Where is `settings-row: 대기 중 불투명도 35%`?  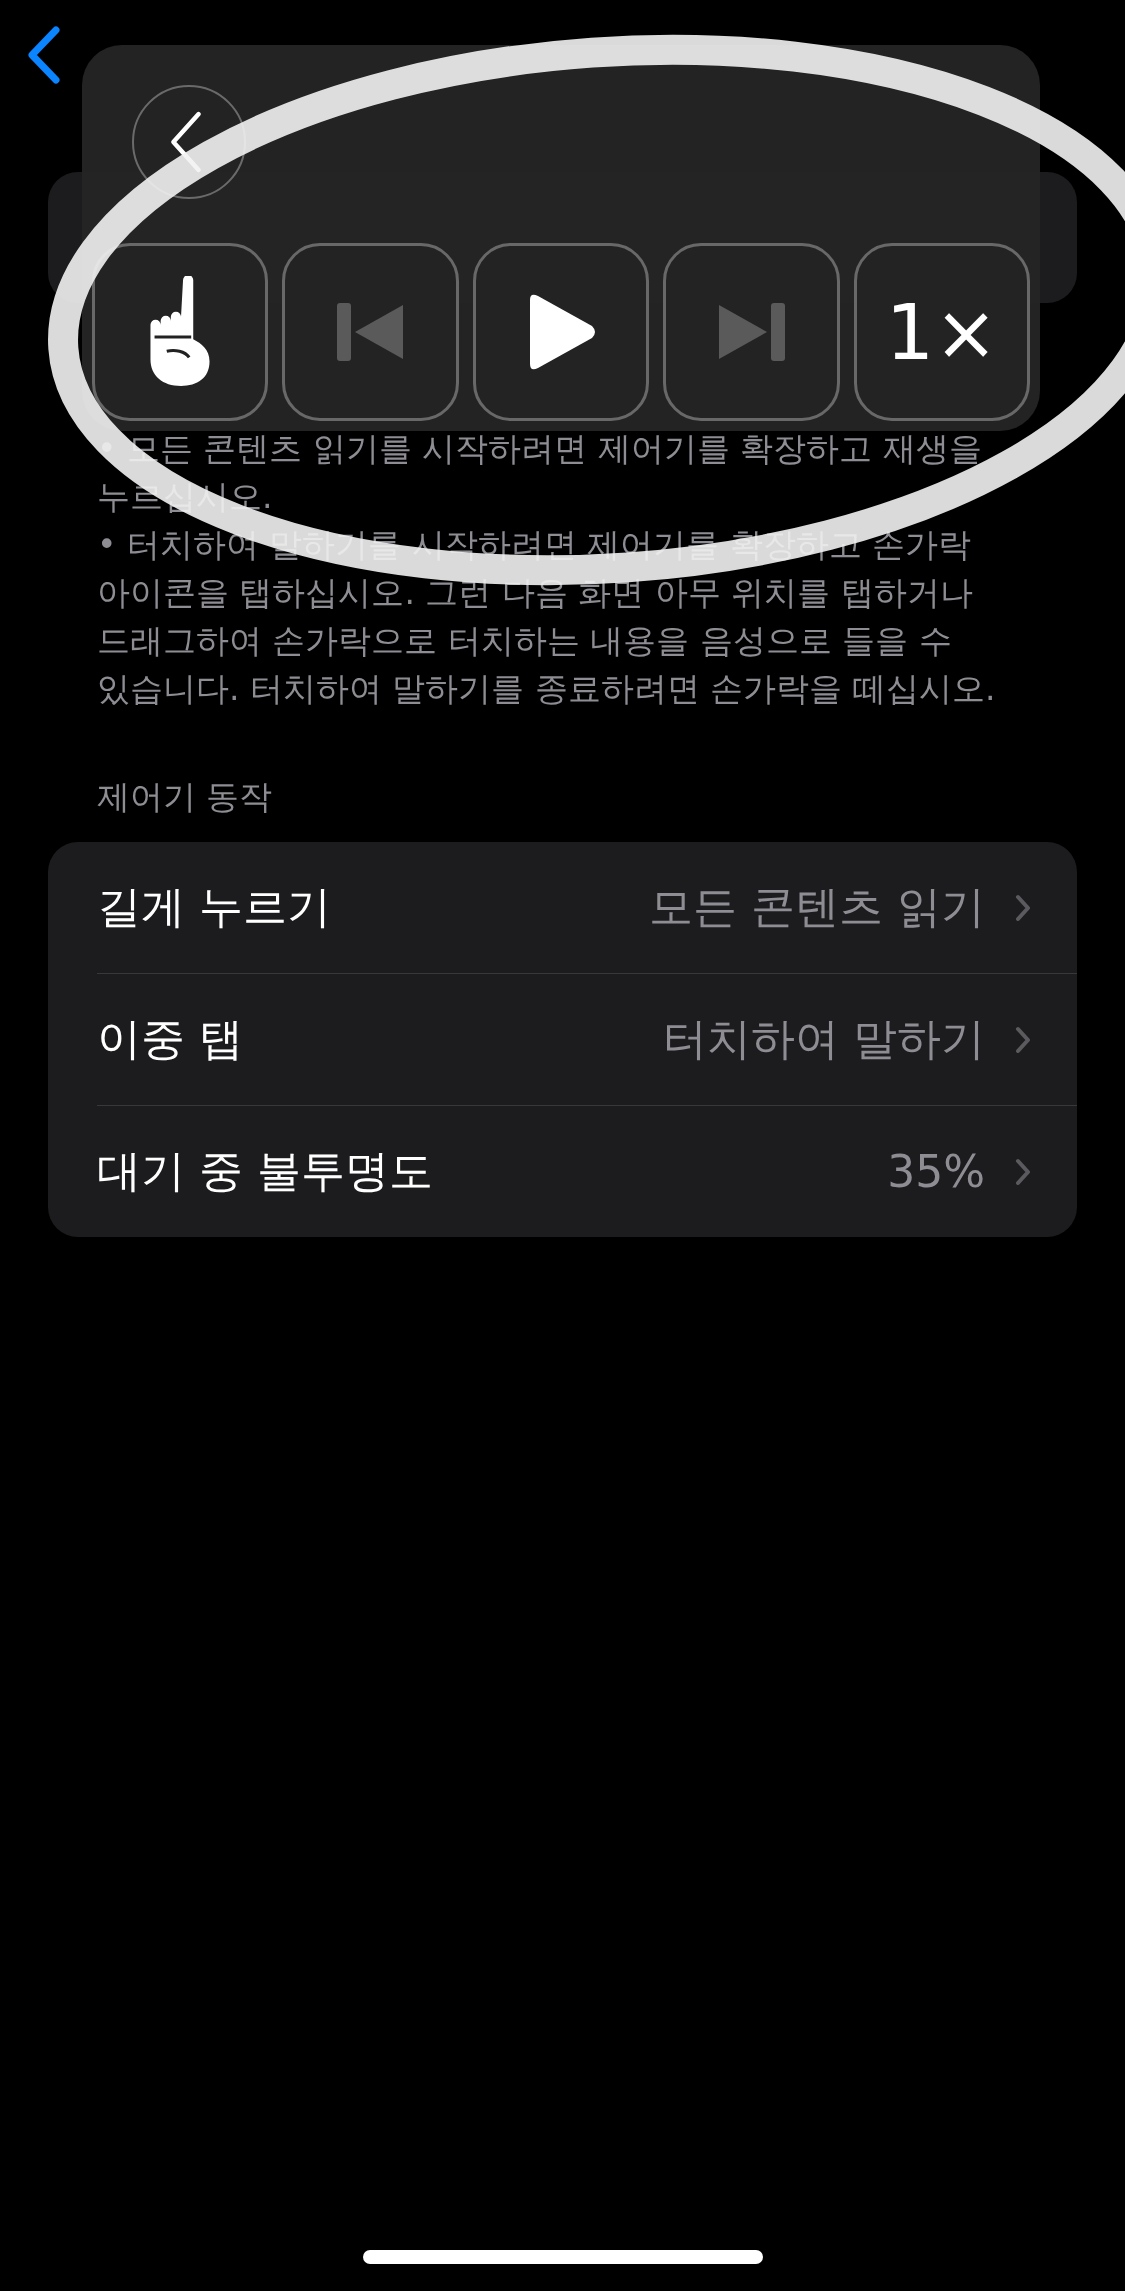 settings-row: 대기 중 불투명도 35% is located at coordinates (587, 1171).